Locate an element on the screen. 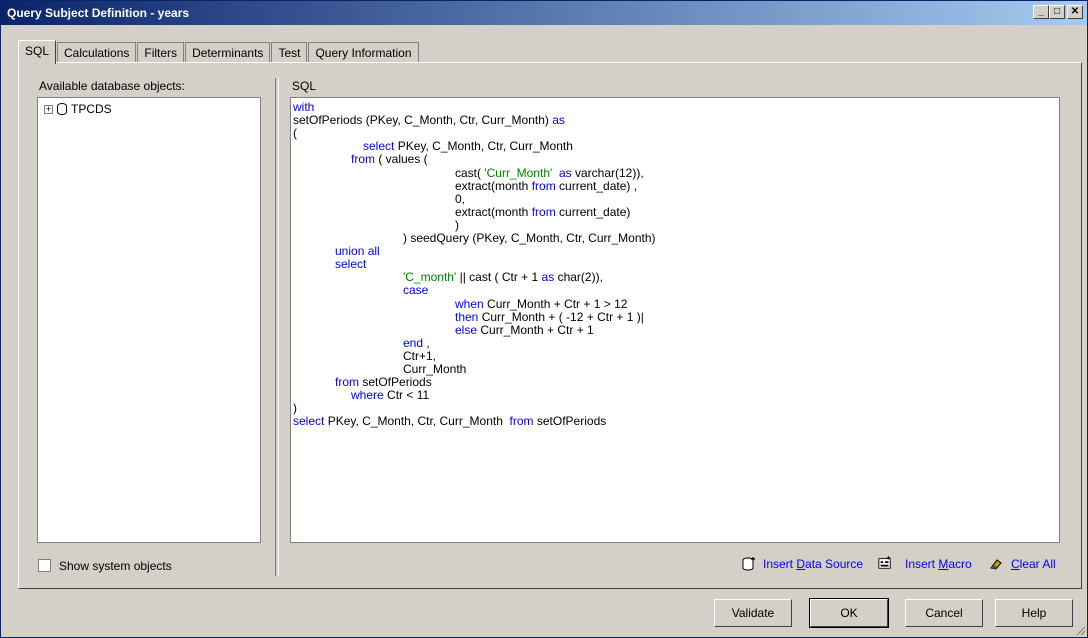  sql-text: 0, is located at coordinates (460, 198).